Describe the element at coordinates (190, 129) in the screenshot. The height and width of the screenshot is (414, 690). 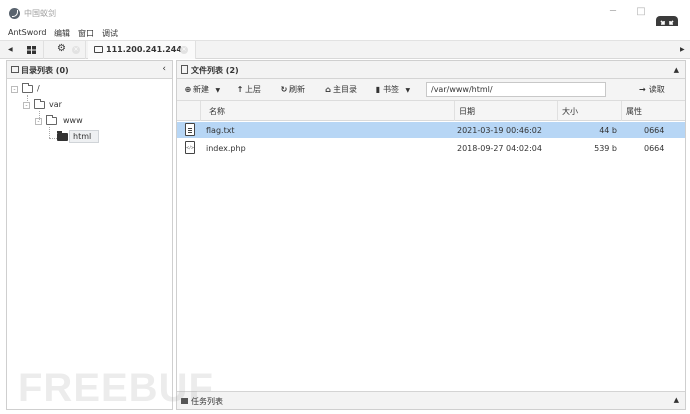
I see `text-file-icon` at that location.